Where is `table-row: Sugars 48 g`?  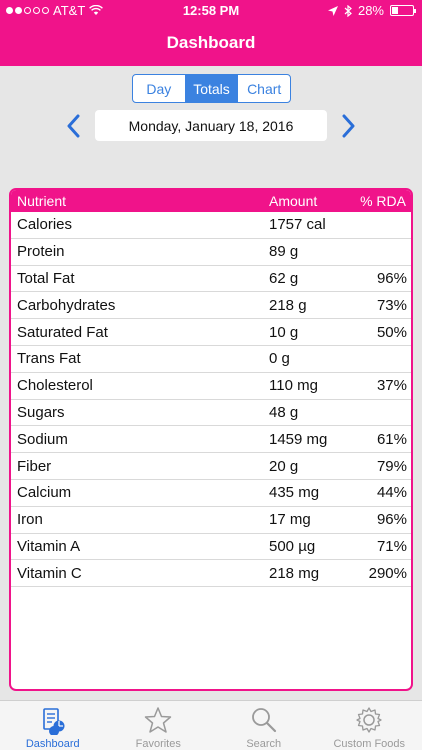
table-row: Sugars 48 g is located at coordinates (211, 413).